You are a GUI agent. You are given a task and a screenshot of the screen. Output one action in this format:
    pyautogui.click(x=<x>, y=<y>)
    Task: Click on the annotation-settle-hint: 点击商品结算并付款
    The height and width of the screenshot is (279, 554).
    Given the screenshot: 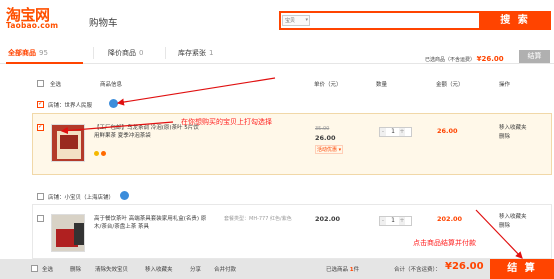 What is the action you would take?
    pyautogui.click(x=444, y=243)
    